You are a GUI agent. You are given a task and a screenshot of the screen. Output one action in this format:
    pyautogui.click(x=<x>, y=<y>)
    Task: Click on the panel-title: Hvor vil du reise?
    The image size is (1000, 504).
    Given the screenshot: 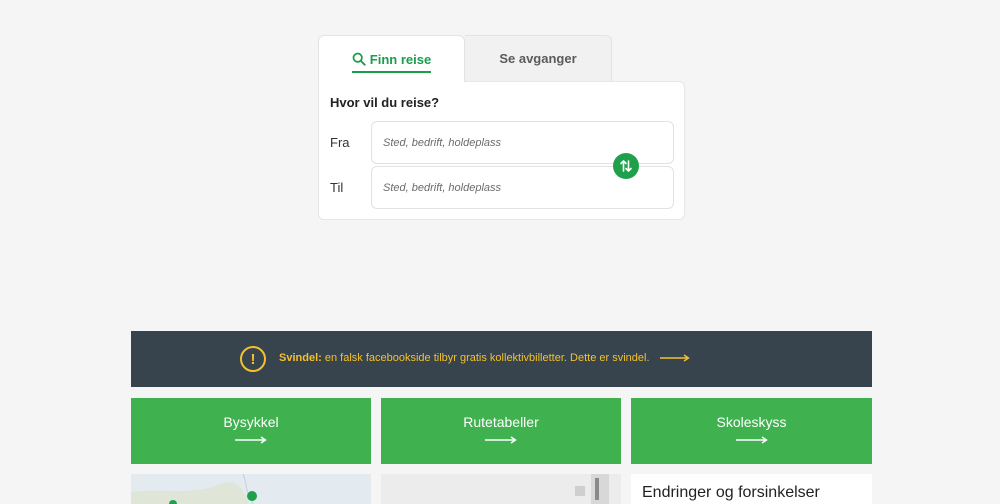 What is the action you would take?
    pyautogui.click(x=385, y=102)
    